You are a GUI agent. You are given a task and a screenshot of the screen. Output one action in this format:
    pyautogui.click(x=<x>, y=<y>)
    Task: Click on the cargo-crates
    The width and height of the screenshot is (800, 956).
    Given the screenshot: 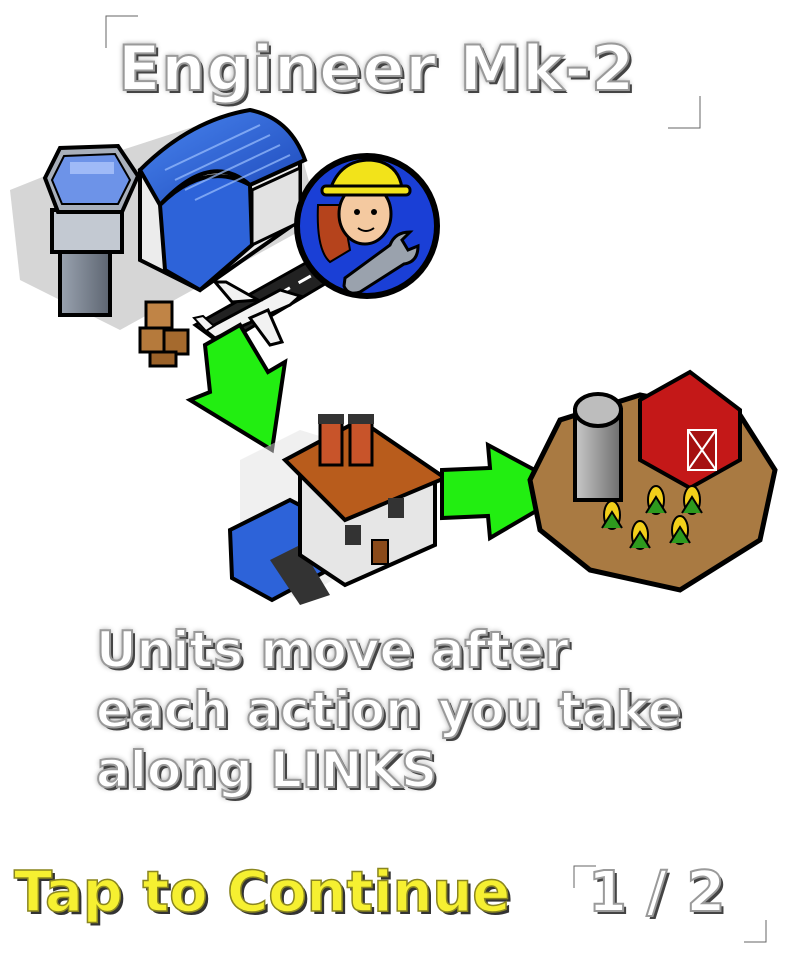 What is the action you would take?
    pyautogui.click(x=164, y=334)
    